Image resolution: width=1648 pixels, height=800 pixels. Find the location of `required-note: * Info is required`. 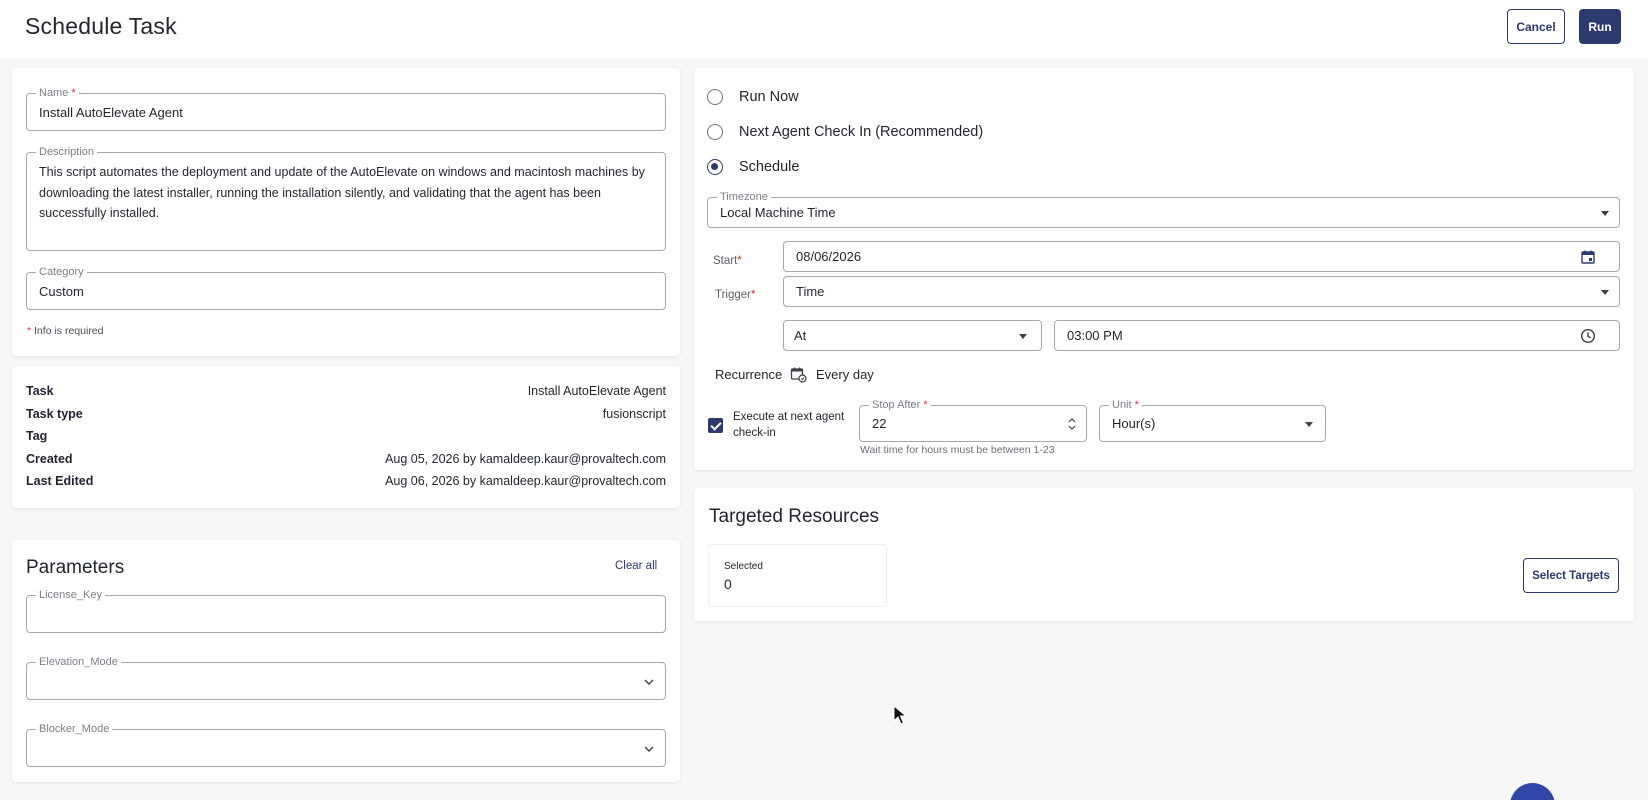

required-note: * Info is required is located at coordinates (65, 331).